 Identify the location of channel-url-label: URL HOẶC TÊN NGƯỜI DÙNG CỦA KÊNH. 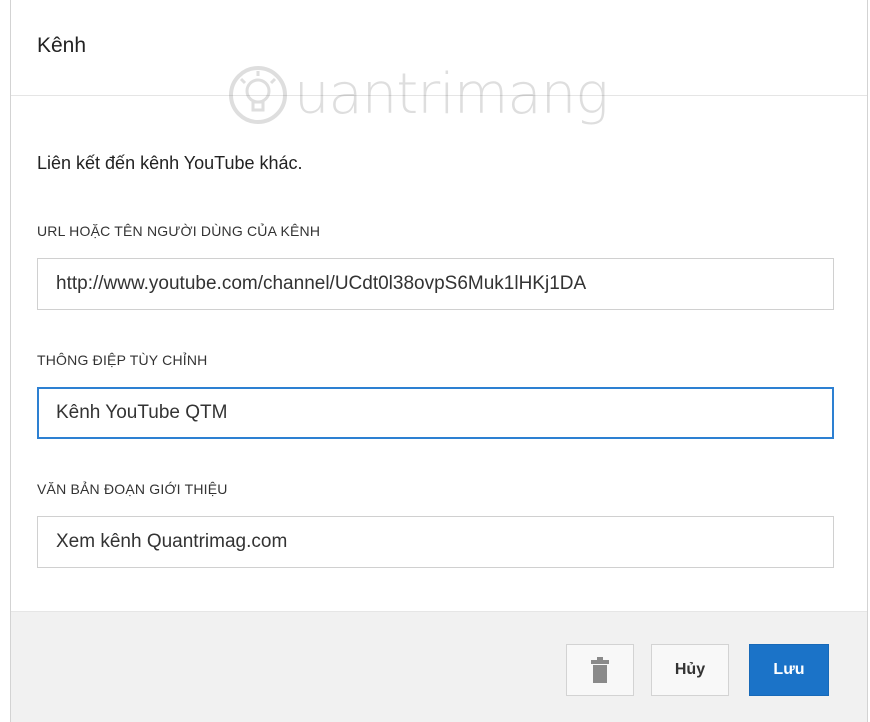
(179, 231).